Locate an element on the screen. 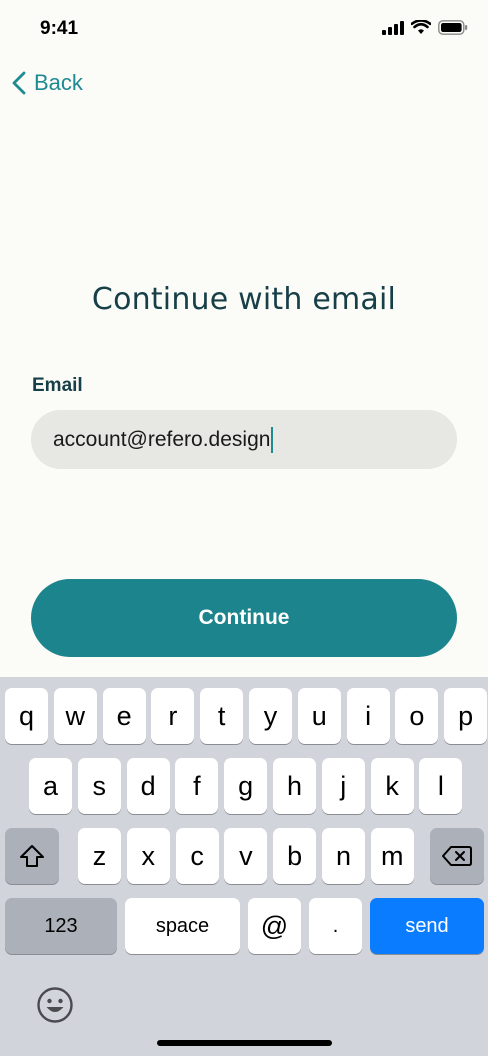 The image size is (488, 1056). key-u: u is located at coordinates (319, 716).